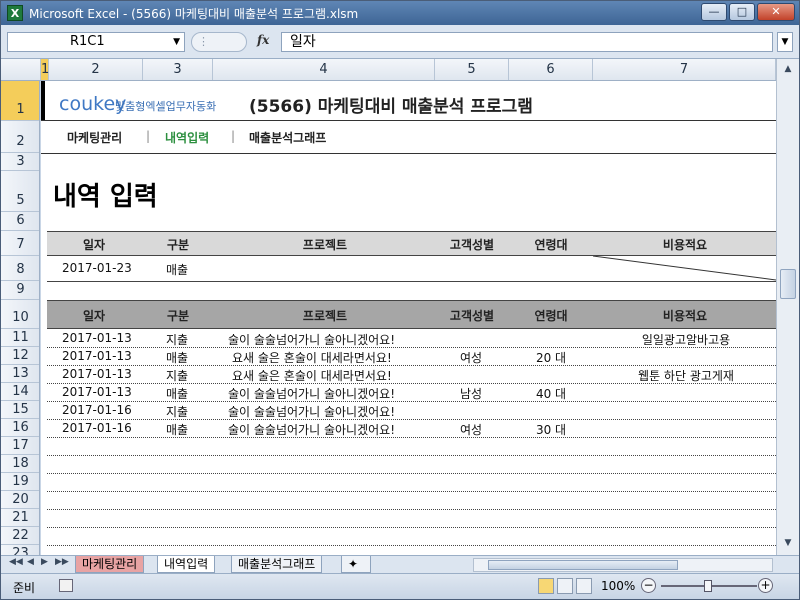 The height and width of the screenshot is (600, 800). I want to click on tab-marketing: 마케팅관리, so click(110, 564).